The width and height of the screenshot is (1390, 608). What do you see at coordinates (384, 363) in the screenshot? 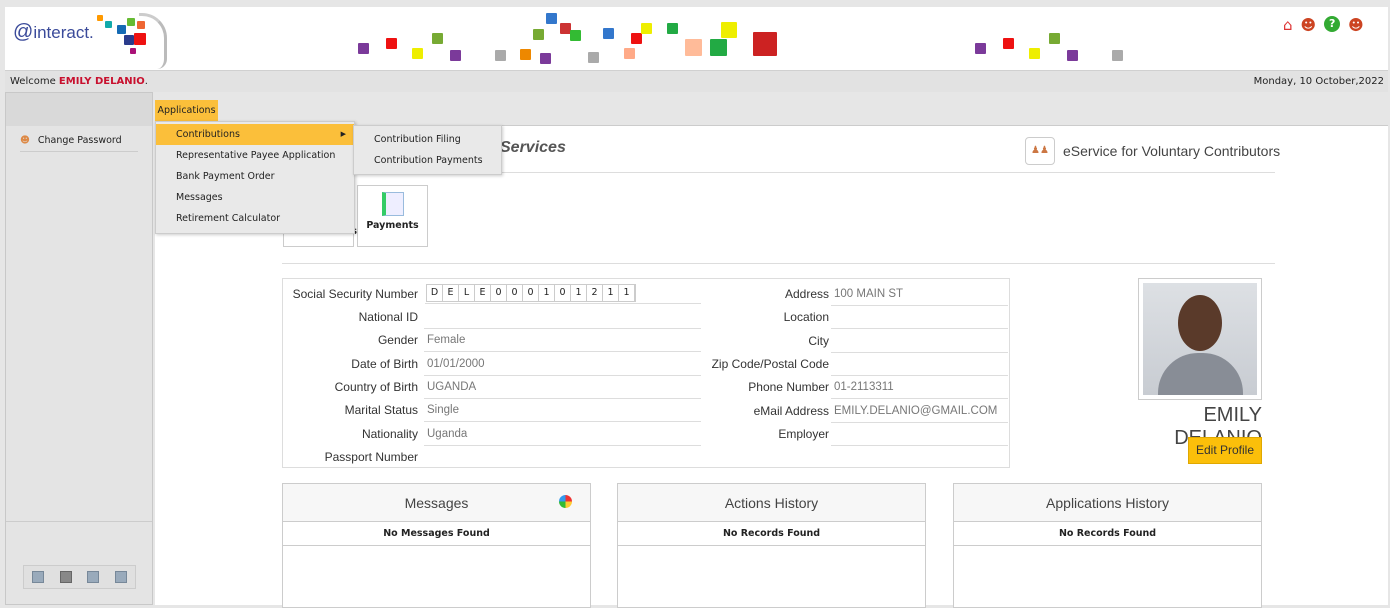
I see `field-label: Date of Birth` at bounding box center [384, 363].